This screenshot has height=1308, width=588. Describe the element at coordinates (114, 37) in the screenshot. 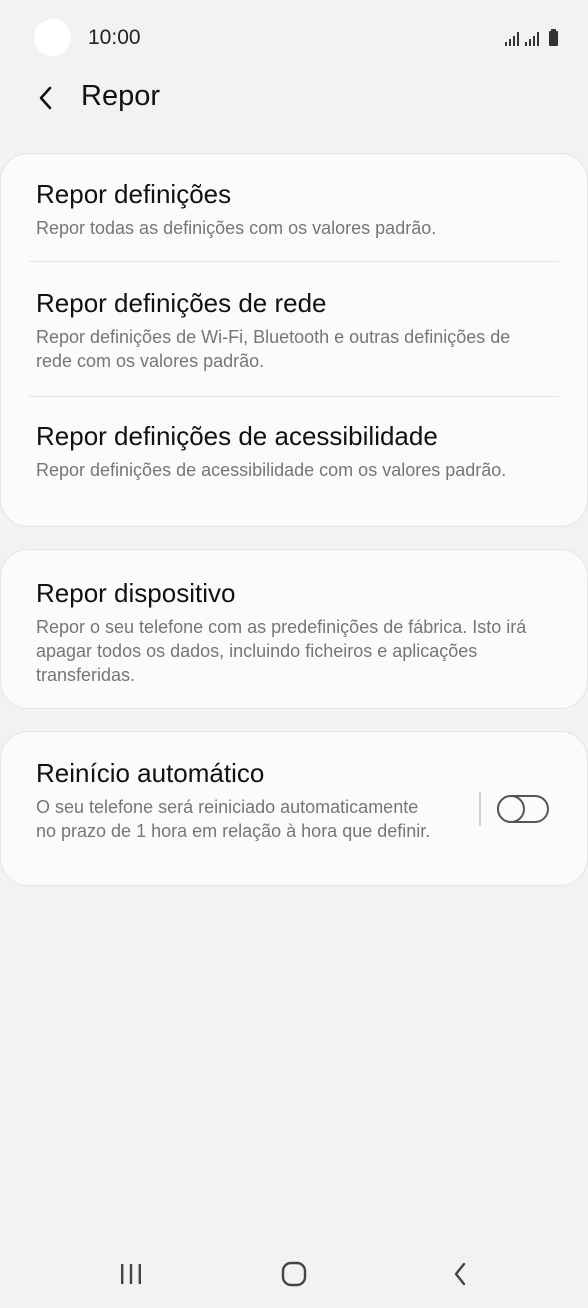

I see `status-time: 10:00` at that location.